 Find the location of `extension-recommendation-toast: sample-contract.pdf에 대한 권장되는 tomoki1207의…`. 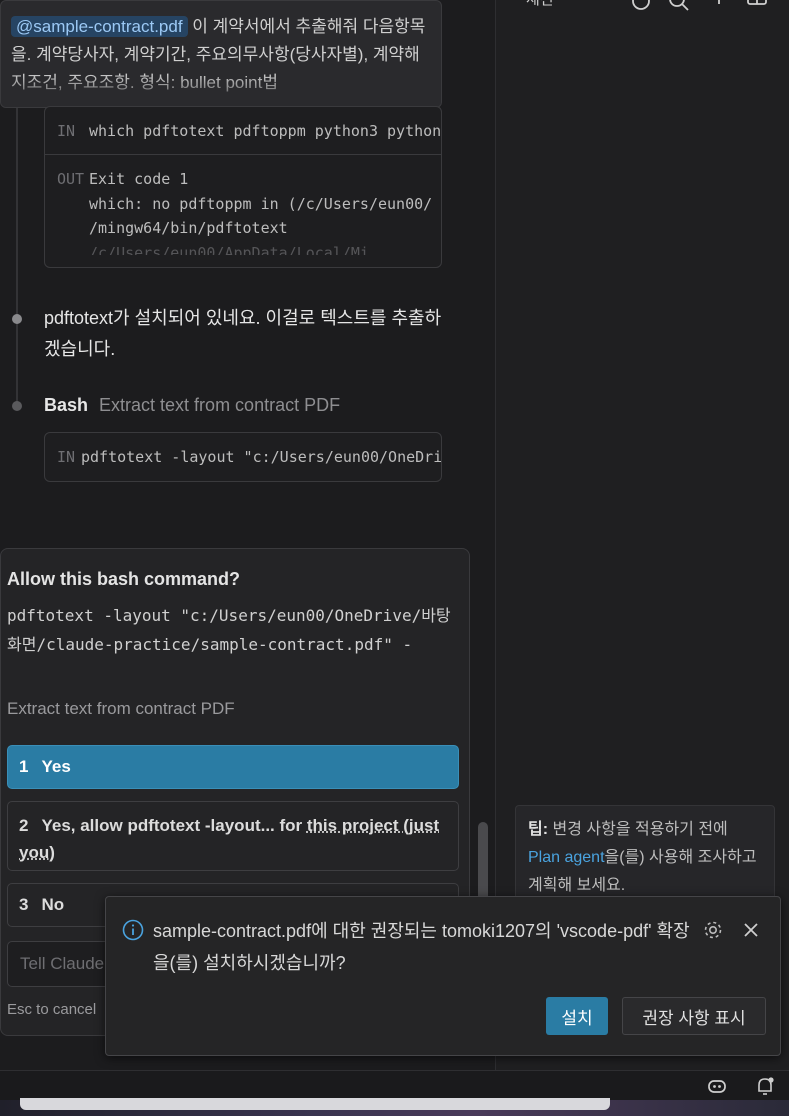

extension-recommendation-toast: sample-contract.pdf에 대한 권장되는 tomoki1207의… is located at coordinates (443, 976).